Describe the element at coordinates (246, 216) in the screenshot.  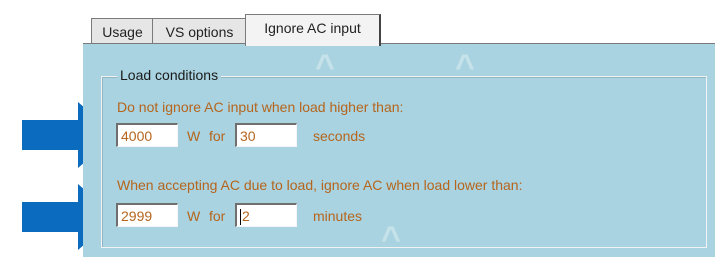
I see `time-low-value: 2` at that location.